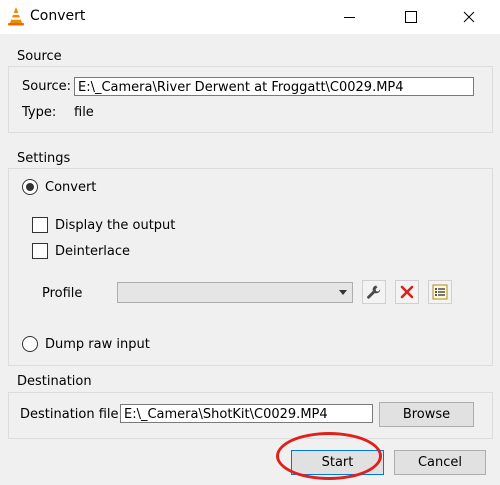 This screenshot has width=500, height=485. I want to click on profile-dropdown, so click(235, 292).